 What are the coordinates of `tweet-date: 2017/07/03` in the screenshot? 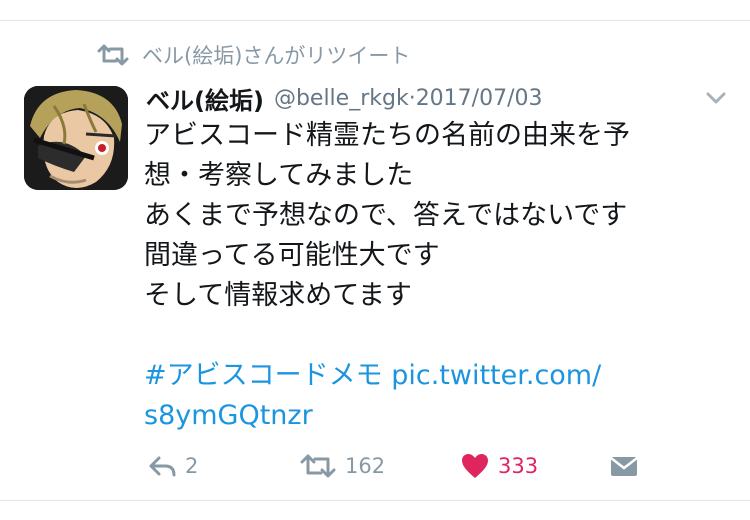 It's located at (479, 98).